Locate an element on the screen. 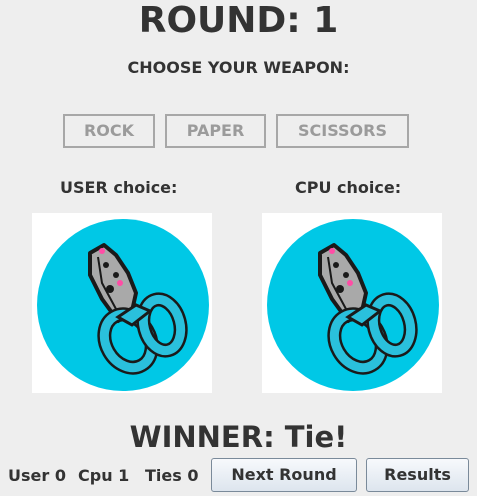 The height and width of the screenshot is (496, 477). paper-button: PAPER is located at coordinates (215, 131).